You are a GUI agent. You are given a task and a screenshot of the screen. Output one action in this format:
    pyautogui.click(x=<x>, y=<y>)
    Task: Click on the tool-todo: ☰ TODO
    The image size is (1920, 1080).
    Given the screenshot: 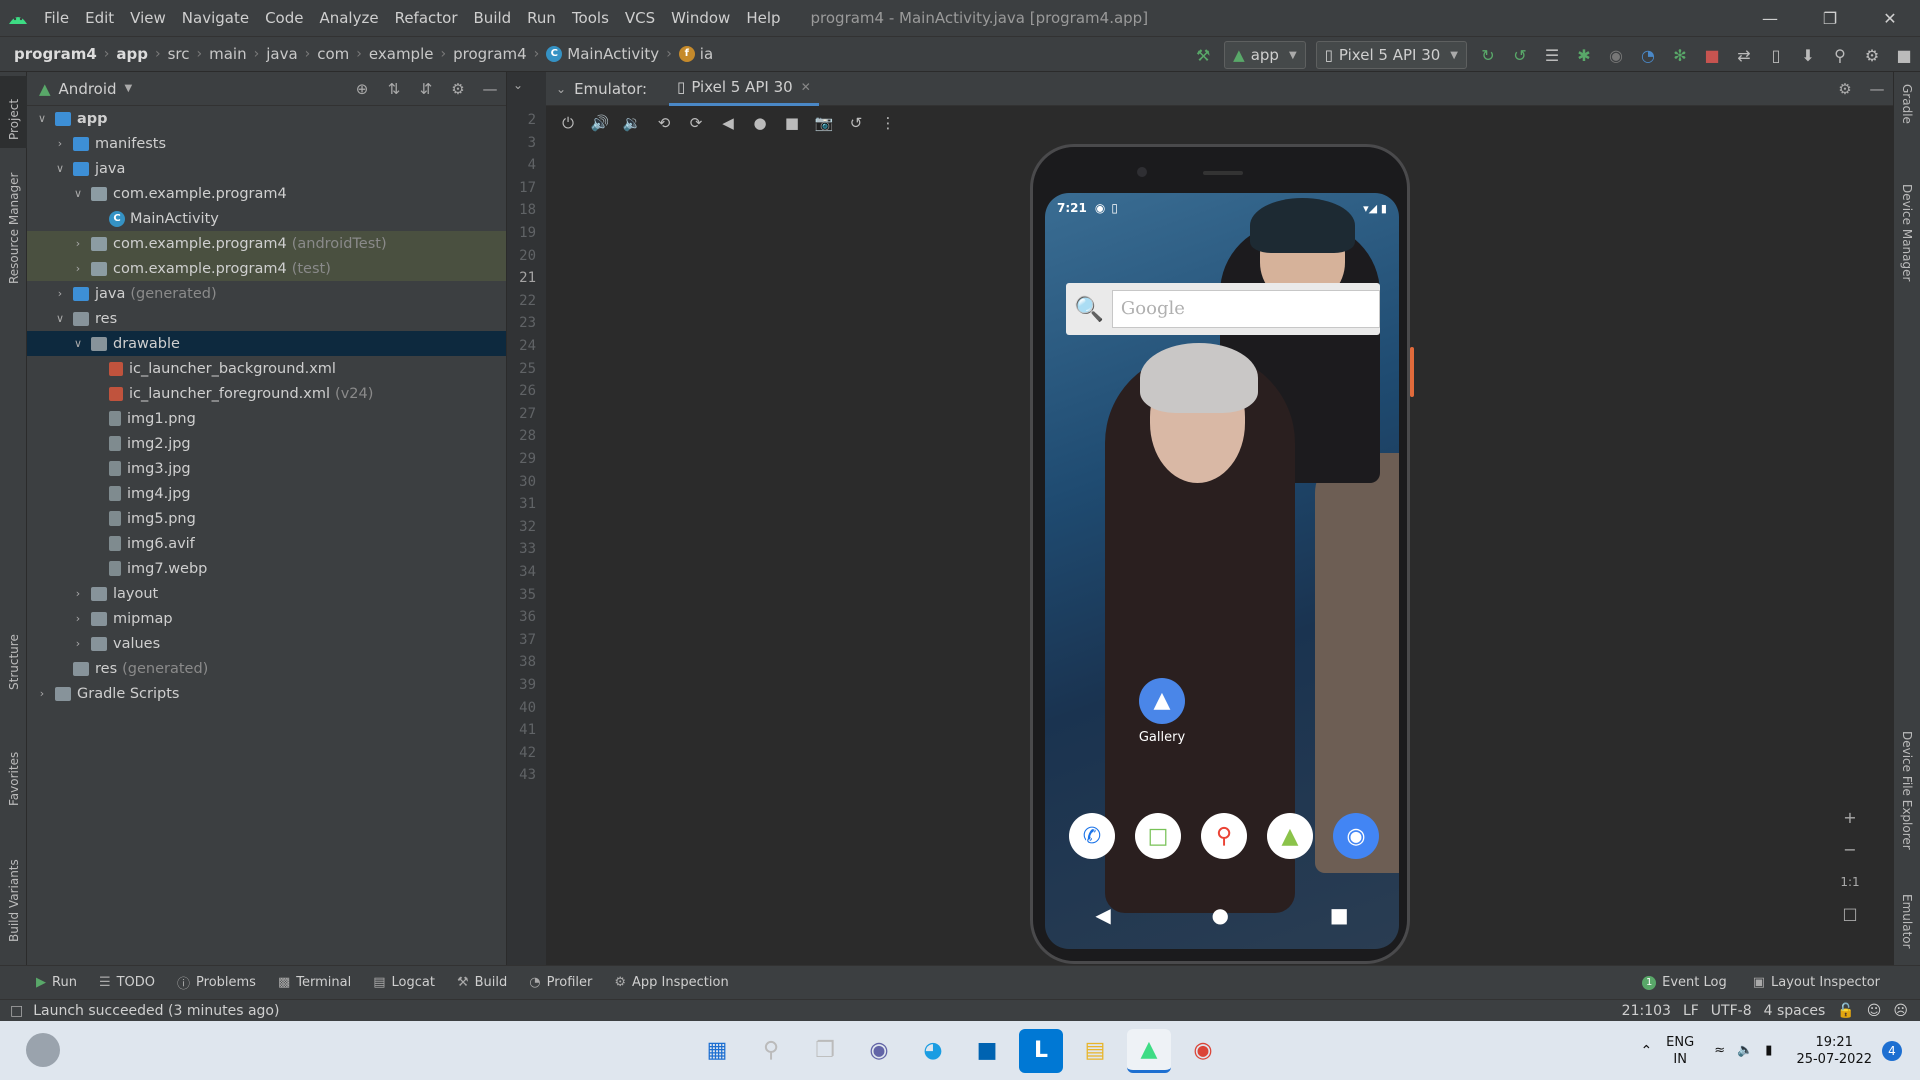 What is the action you would take?
    pyautogui.click(x=127, y=982)
    